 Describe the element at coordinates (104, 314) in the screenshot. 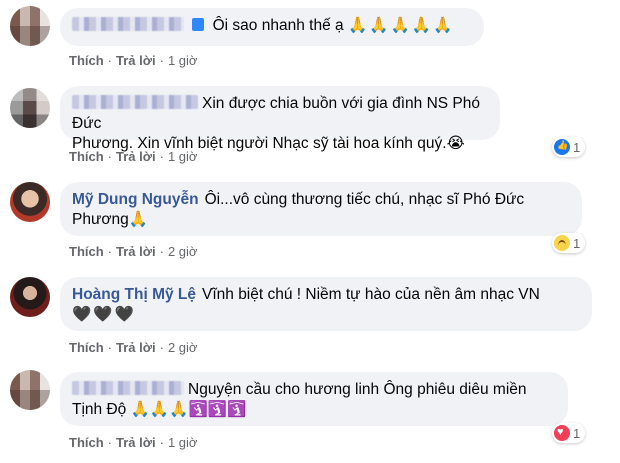

I see `black-heart-icon: 🖤🖤🖤` at that location.